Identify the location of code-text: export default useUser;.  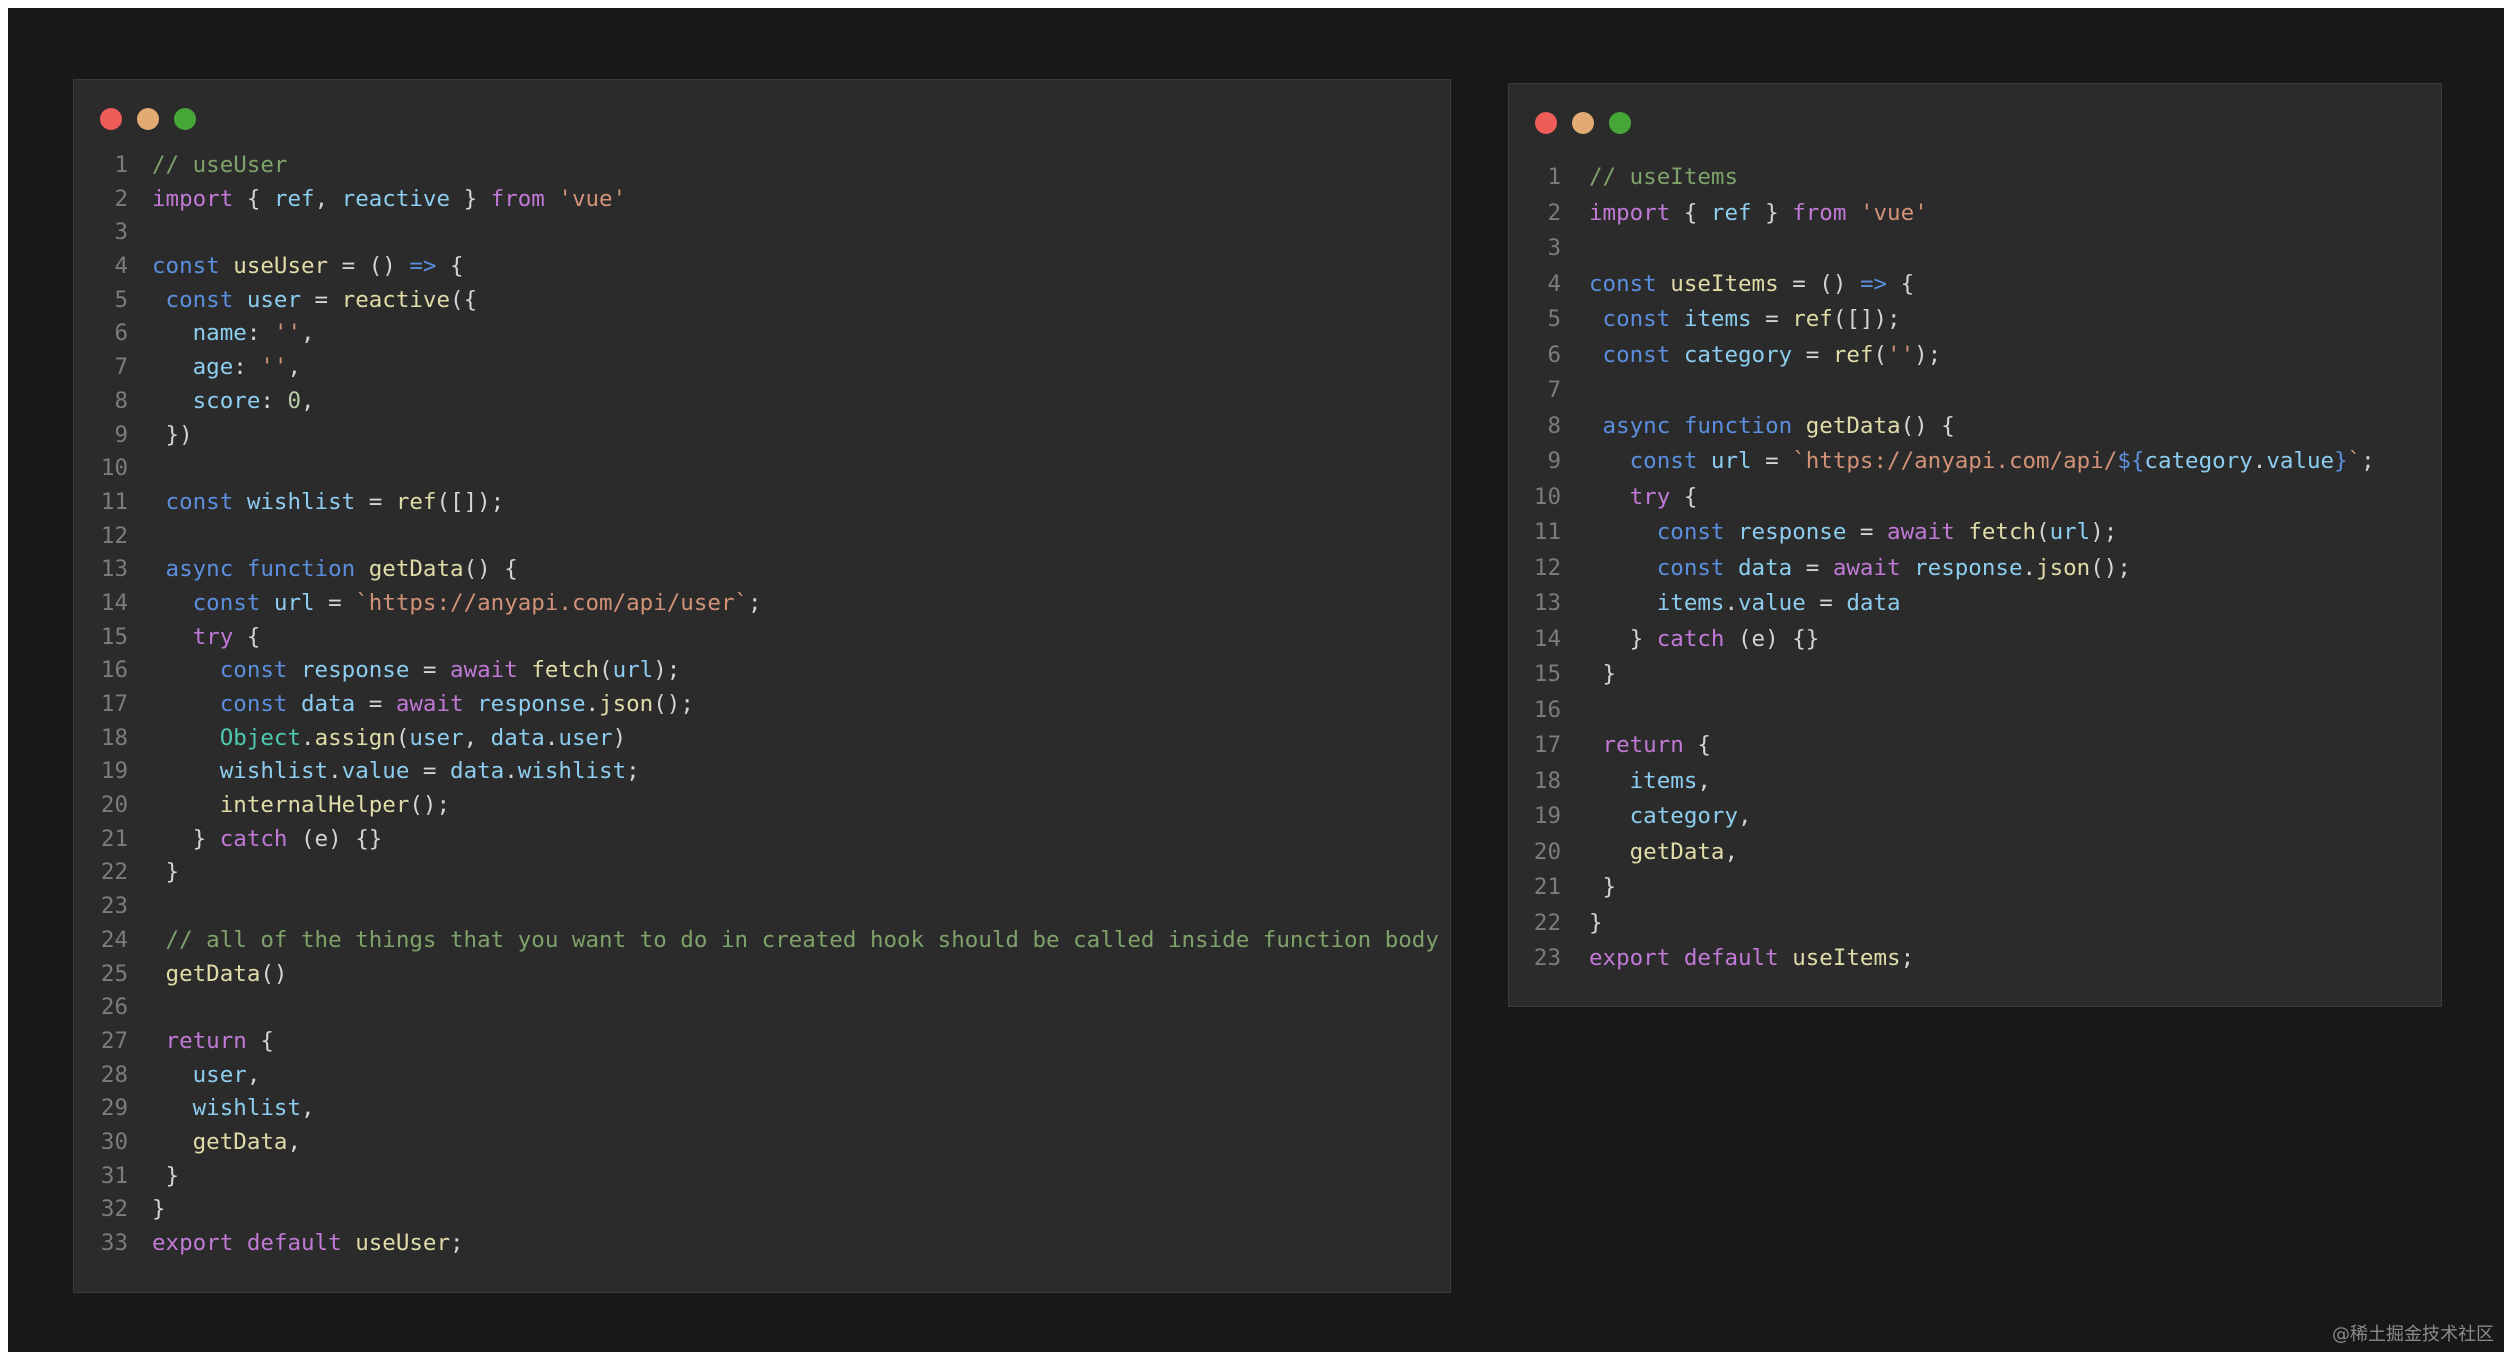
(308, 1244).